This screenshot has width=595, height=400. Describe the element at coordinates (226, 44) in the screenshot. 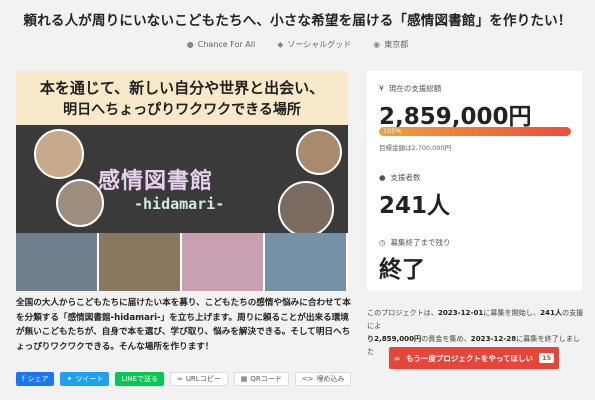

I see `owner-name: Chance For All` at that location.